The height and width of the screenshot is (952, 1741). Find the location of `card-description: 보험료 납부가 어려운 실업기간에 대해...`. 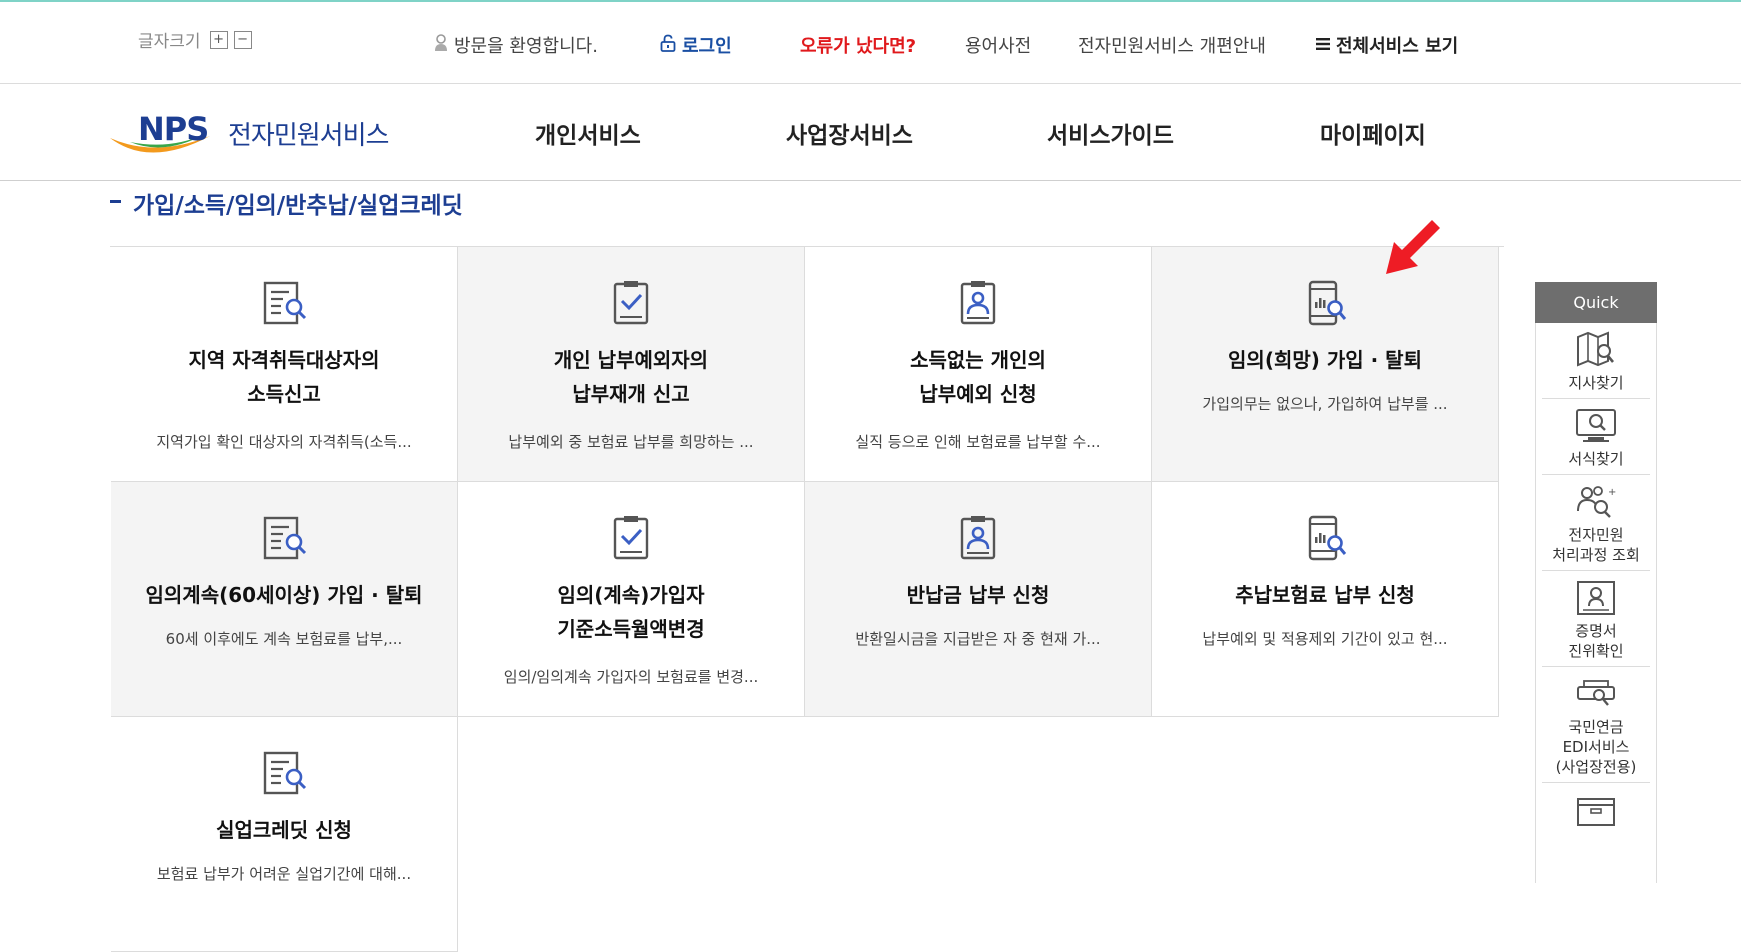

card-description: 보험료 납부가 어려운 실업기간에 대해... is located at coordinates (284, 874).